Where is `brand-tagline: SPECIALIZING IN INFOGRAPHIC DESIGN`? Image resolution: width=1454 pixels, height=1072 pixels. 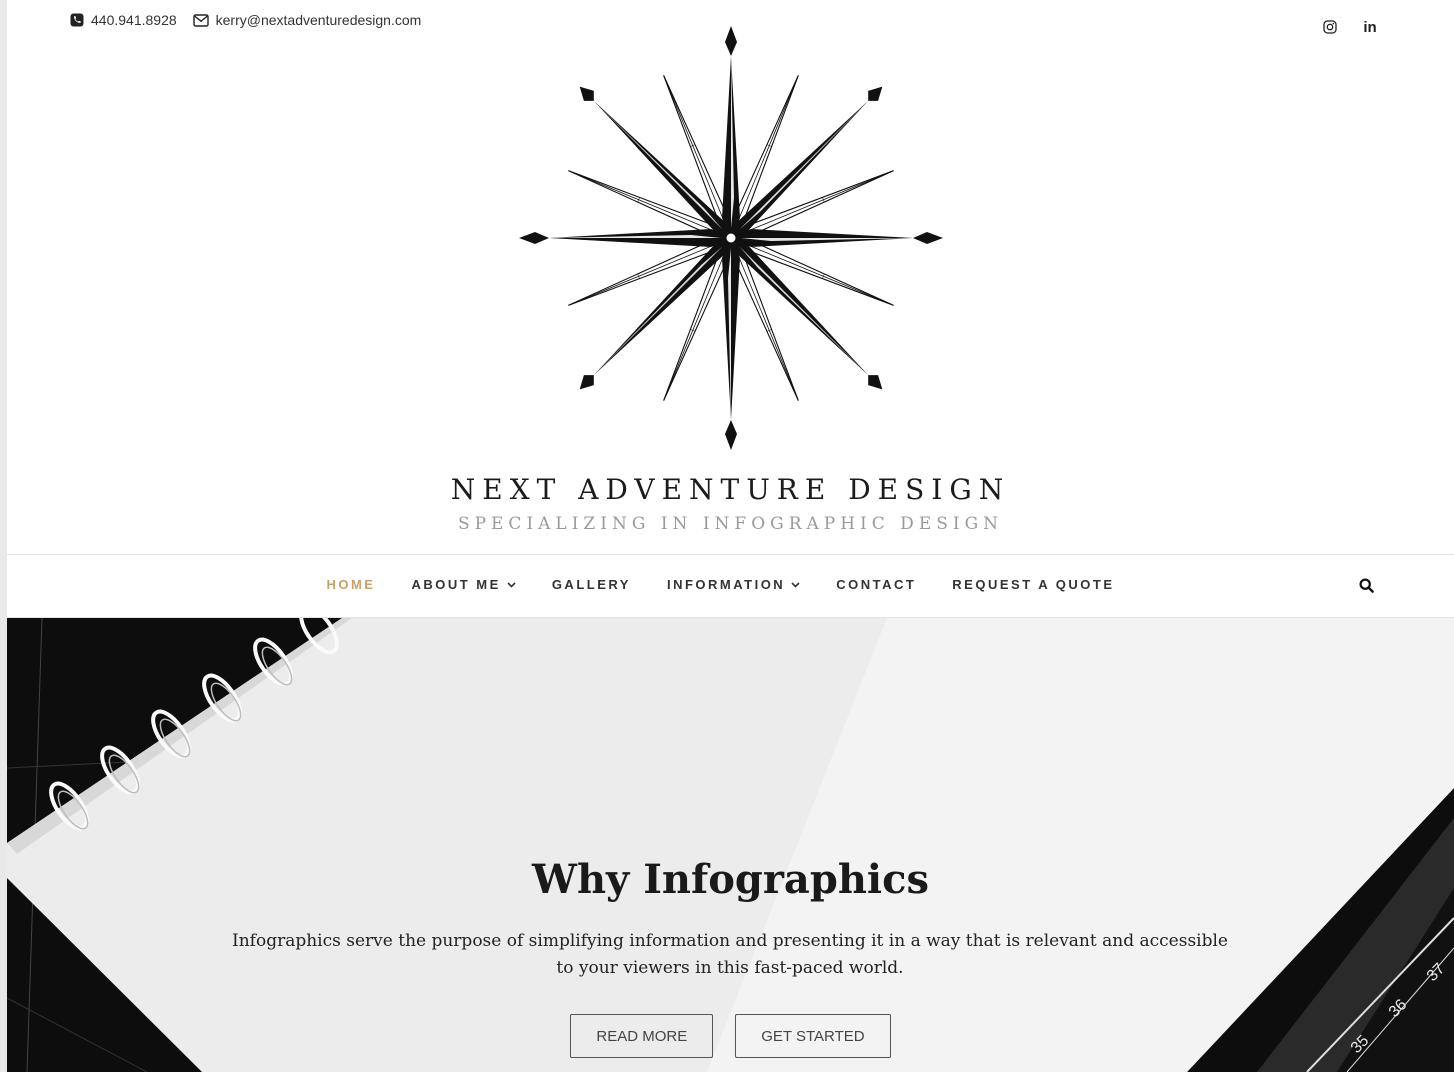
brand-tagline: SPECIALIZING IN INFOGRAPHIC DESIGN is located at coordinates (730, 524).